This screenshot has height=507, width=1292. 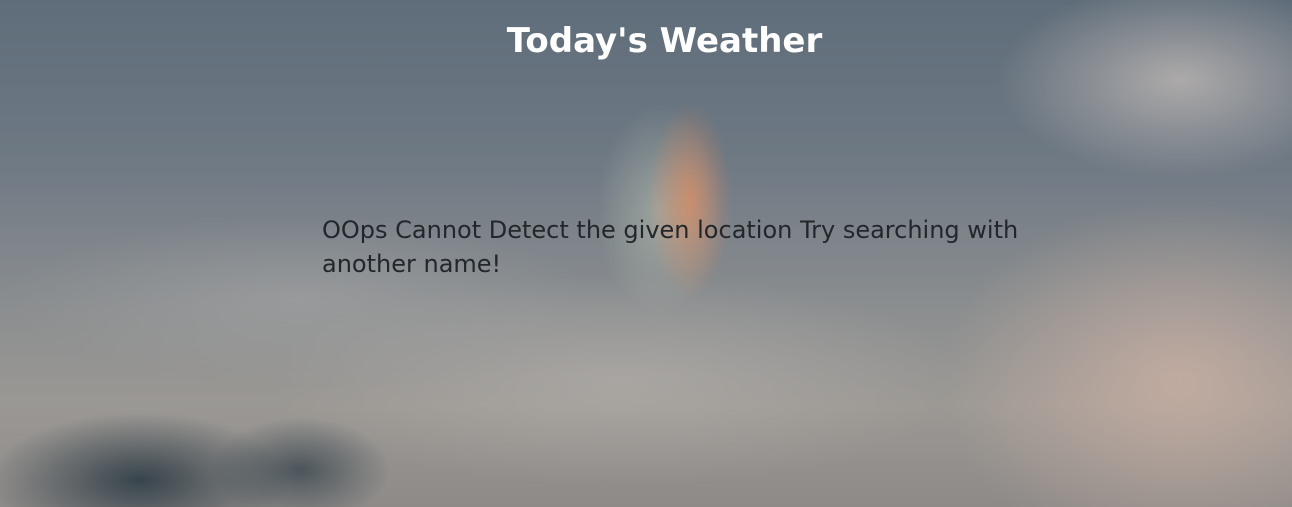 What do you see at coordinates (664, 41) in the screenshot?
I see `page-title: Today's Weather` at bounding box center [664, 41].